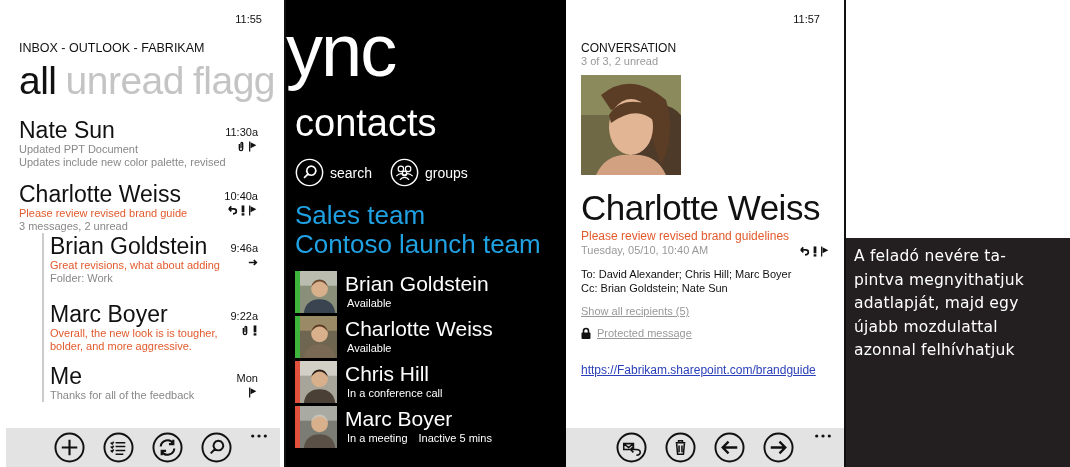 This screenshot has height=467, width=1070. I want to click on message-line: Please review revised brand guide, so click(103, 213).